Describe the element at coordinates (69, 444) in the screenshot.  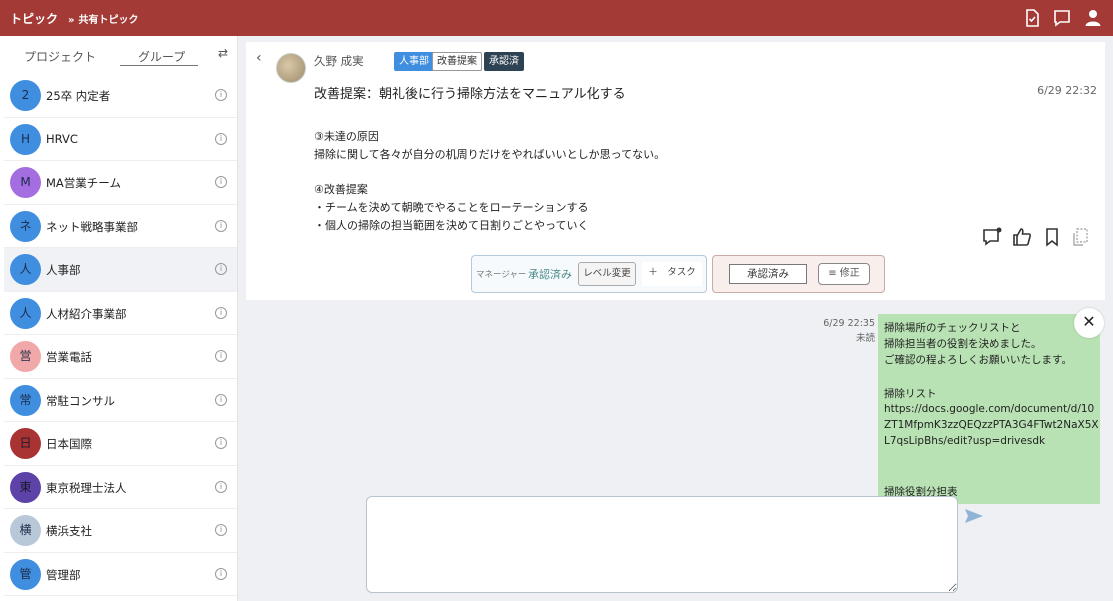
I see `group-name: 日本国際` at that location.